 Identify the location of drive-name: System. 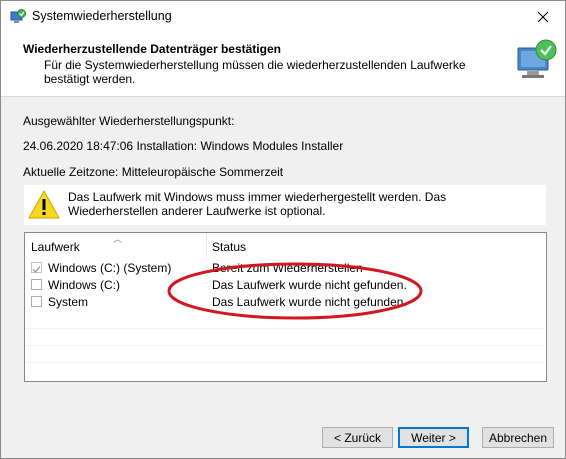
(68, 302).